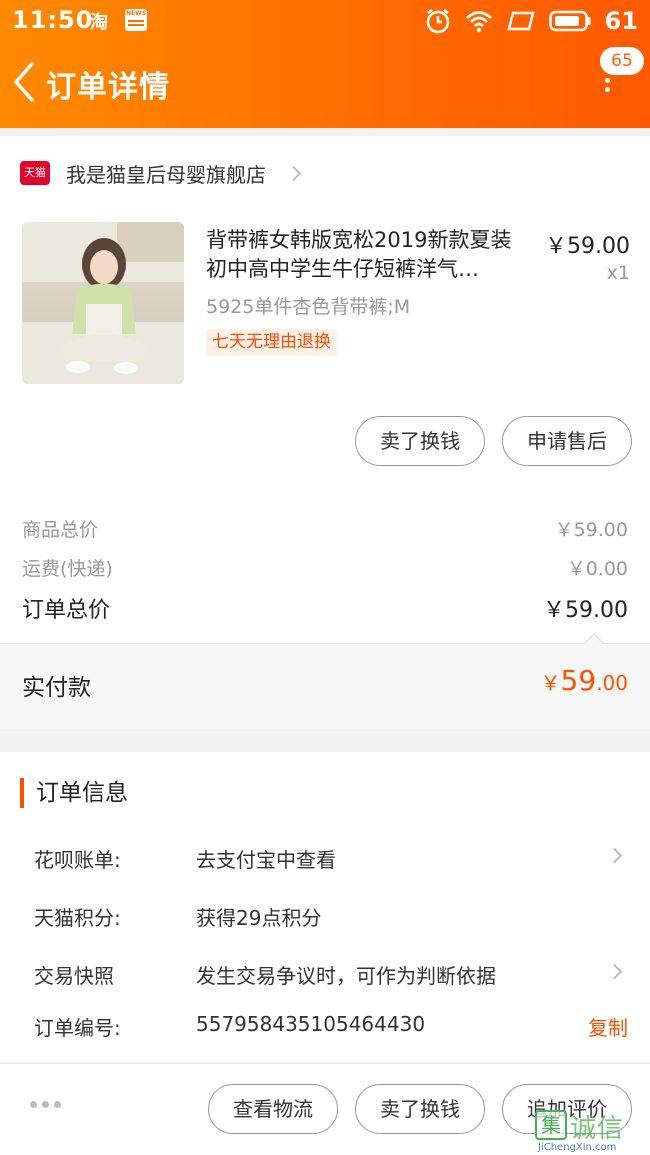 This screenshot has width=650, height=1155. Describe the element at coordinates (551, 1125) in the screenshot. I see `watermark-logo: 集` at that location.